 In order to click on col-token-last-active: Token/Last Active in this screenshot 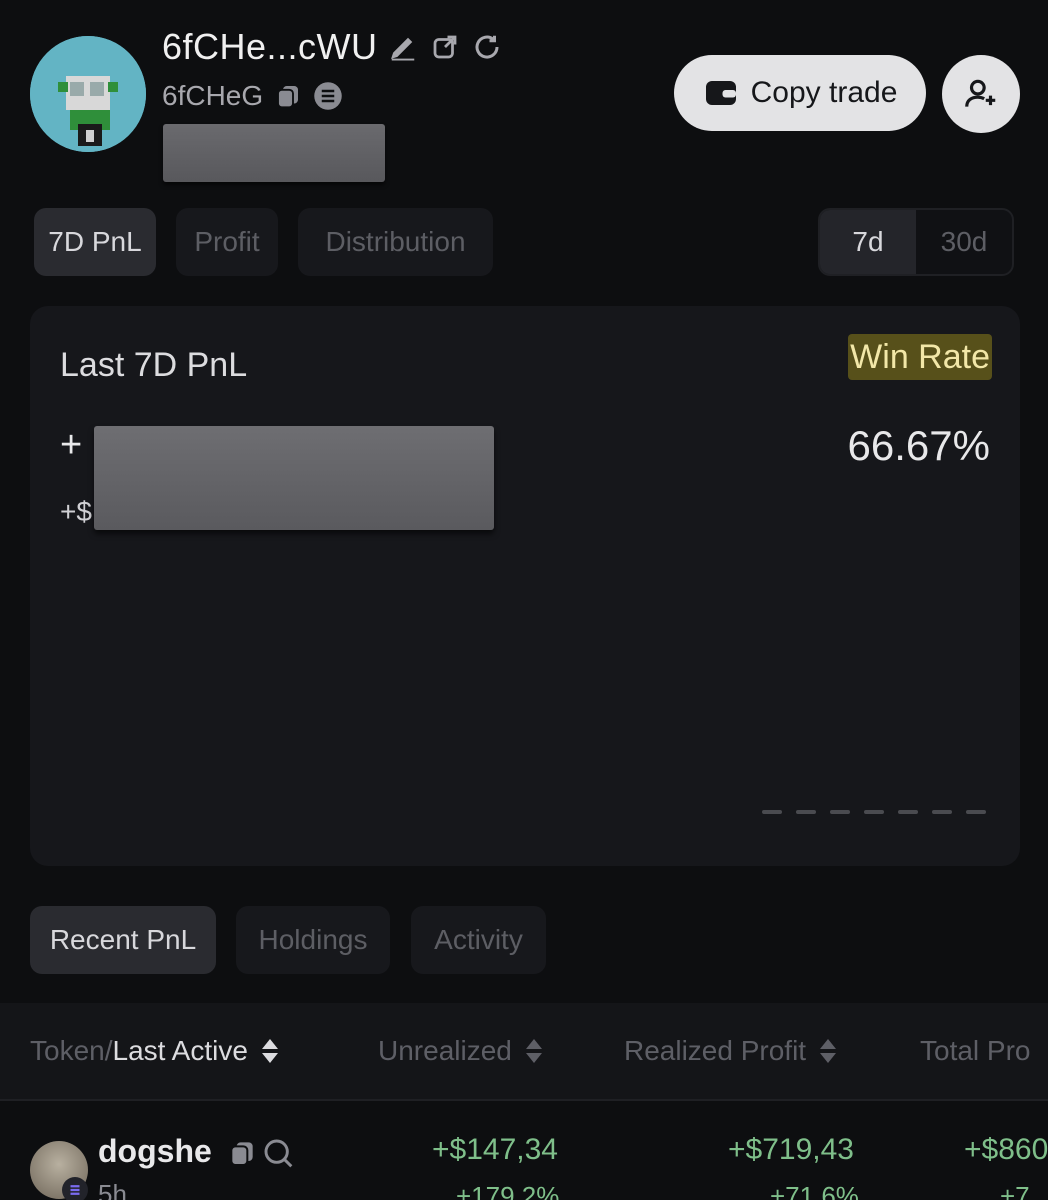, I will do `click(155, 1051)`.